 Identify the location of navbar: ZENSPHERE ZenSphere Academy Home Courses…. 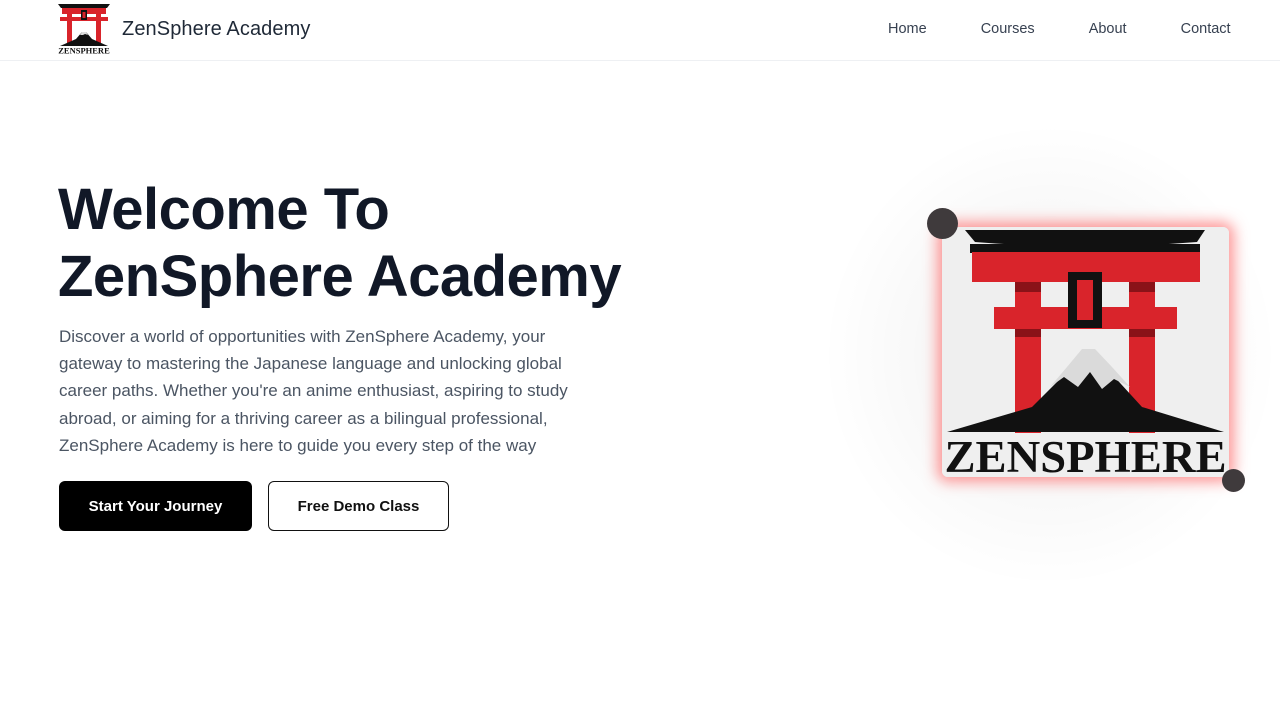
(640, 30).